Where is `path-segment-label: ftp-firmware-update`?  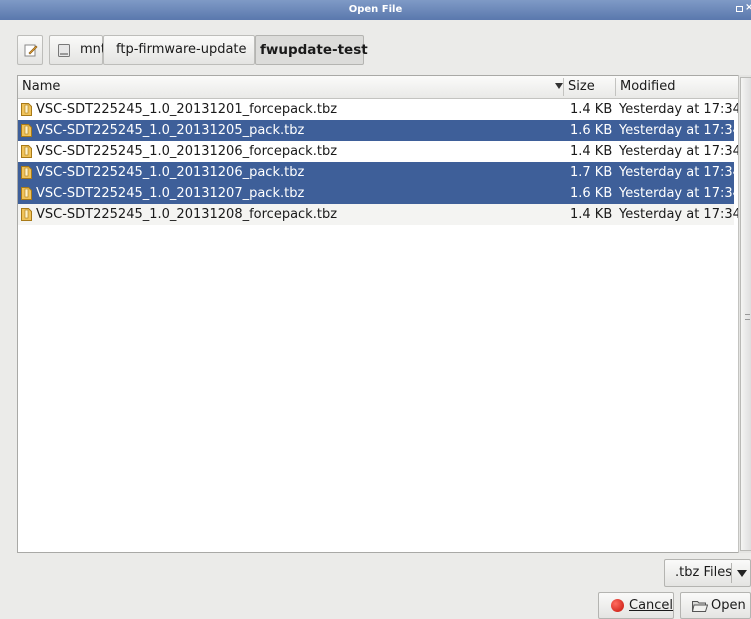 path-segment-label: ftp-firmware-update is located at coordinates (181, 49).